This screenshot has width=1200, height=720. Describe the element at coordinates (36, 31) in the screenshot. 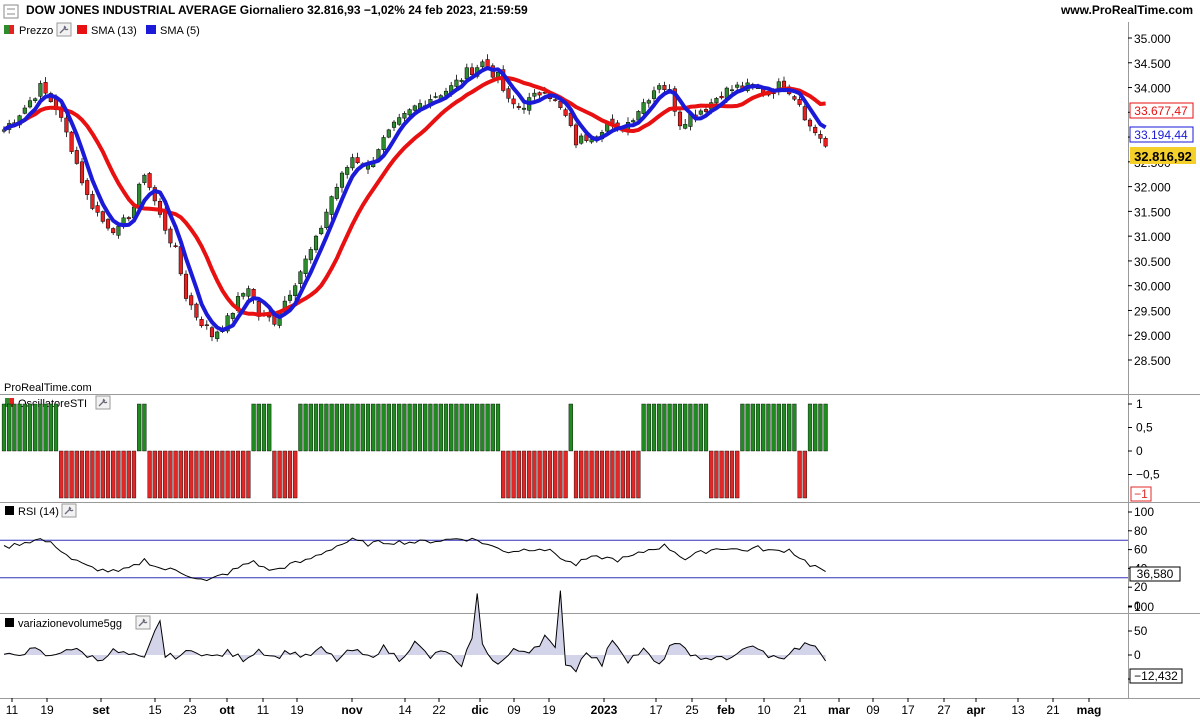

I see `legend-prezzo: Prezzo` at that location.